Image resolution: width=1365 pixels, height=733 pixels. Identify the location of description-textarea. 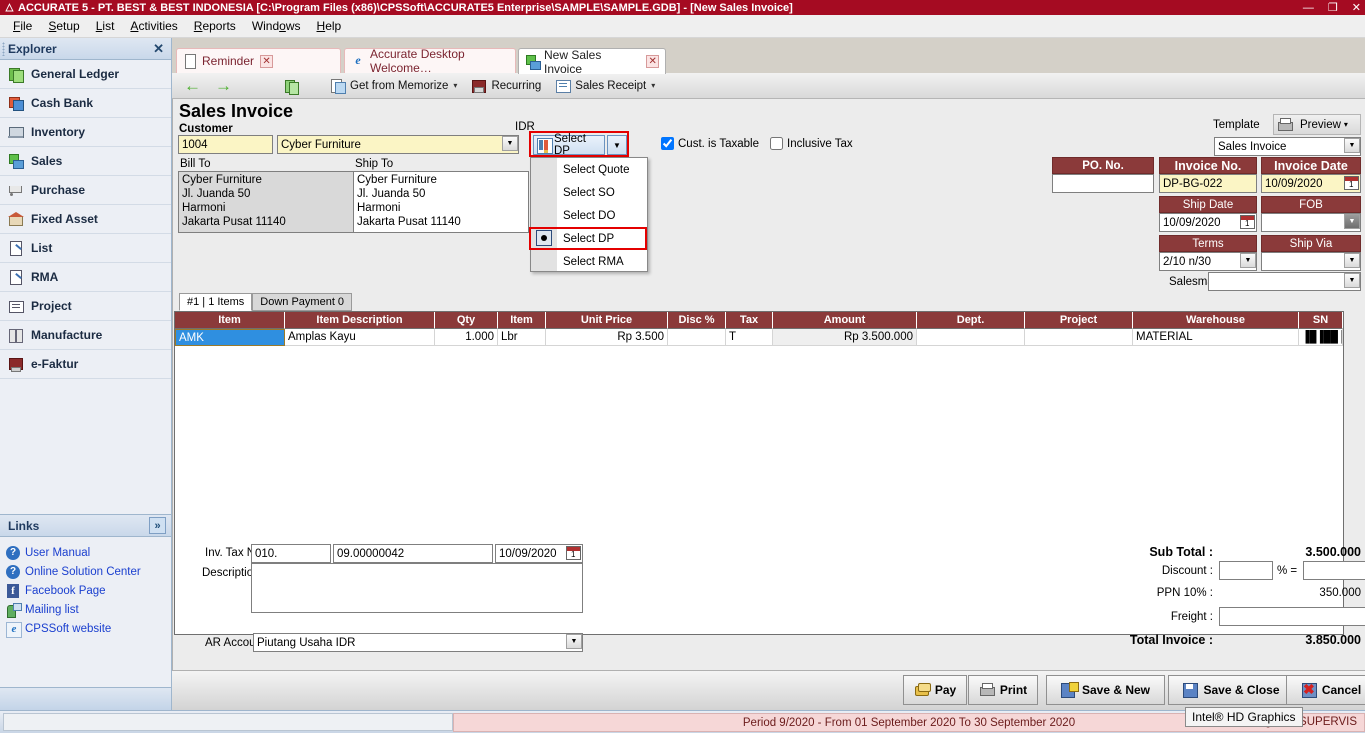
(417, 588).